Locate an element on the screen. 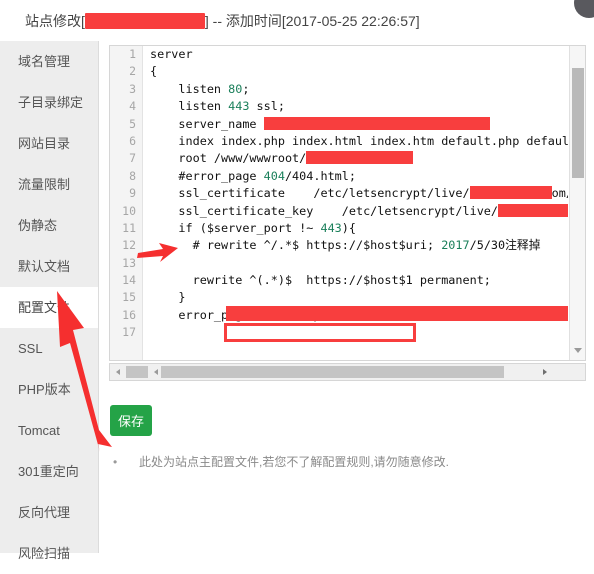 The image size is (594, 574). redacted-server-name is located at coordinates (376, 123).